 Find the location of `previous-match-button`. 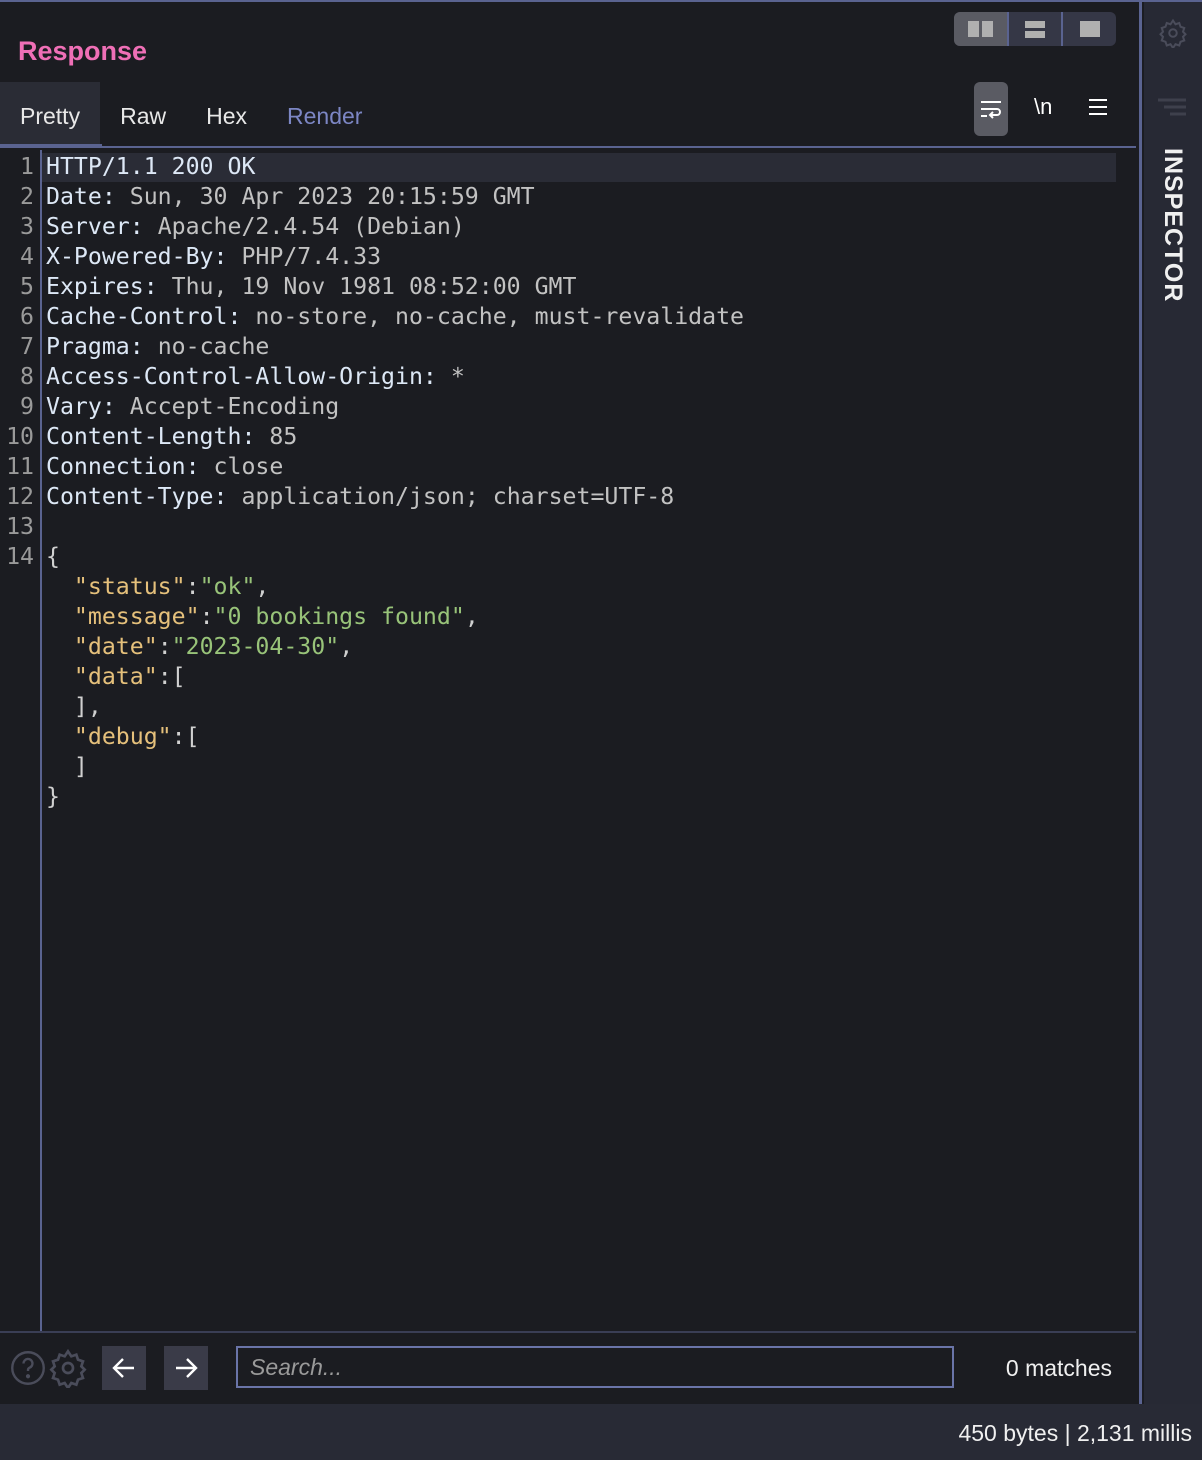

previous-match-button is located at coordinates (124, 1368).